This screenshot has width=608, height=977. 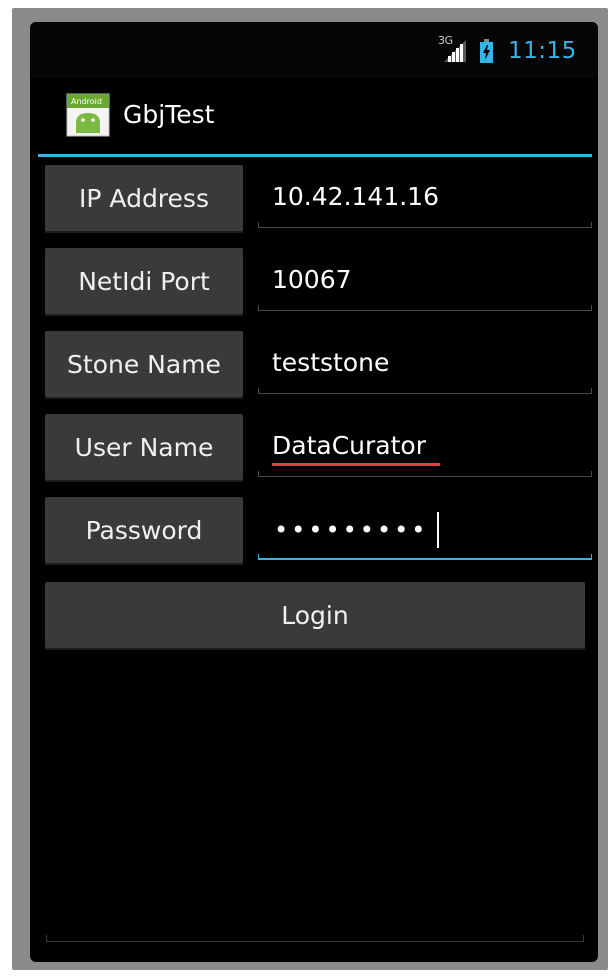 I want to click on status-bar: 3G 11:15, so click(x=314, y=50).